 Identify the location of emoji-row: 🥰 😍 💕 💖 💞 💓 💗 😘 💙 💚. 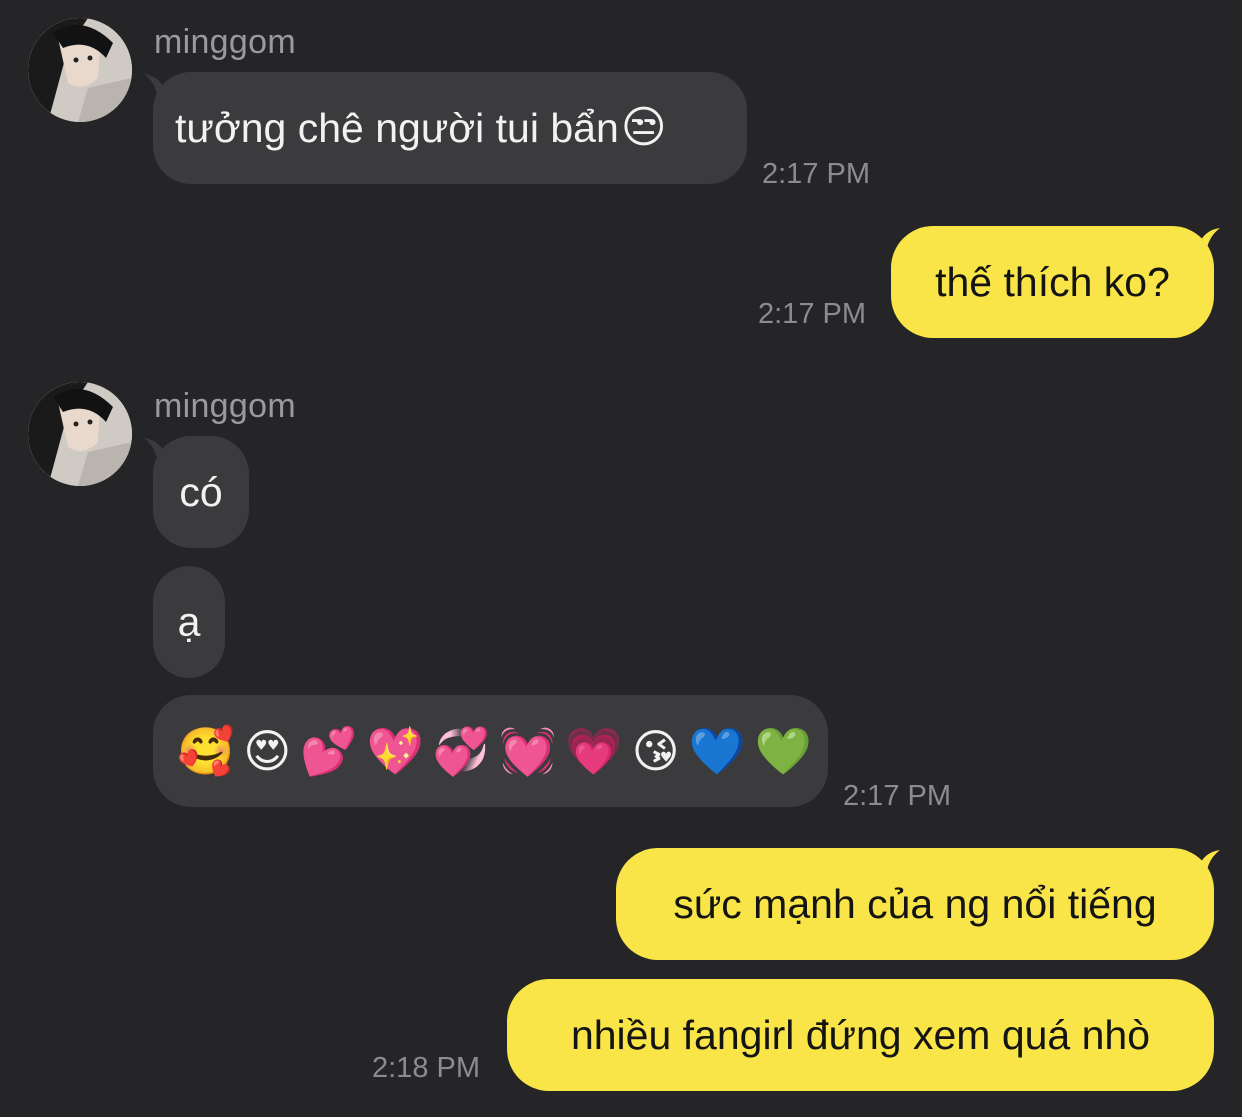
(494, 751).